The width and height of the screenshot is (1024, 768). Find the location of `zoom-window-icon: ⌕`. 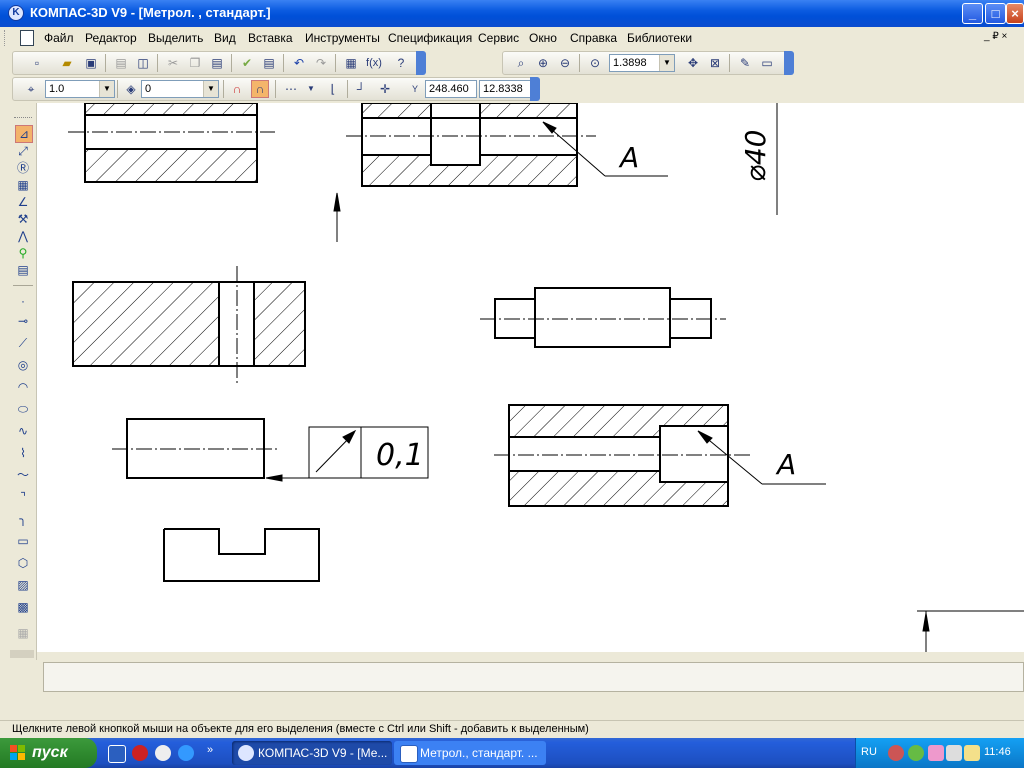

zoom-window-icon: ⌕ is located at coordinates (521, 63).